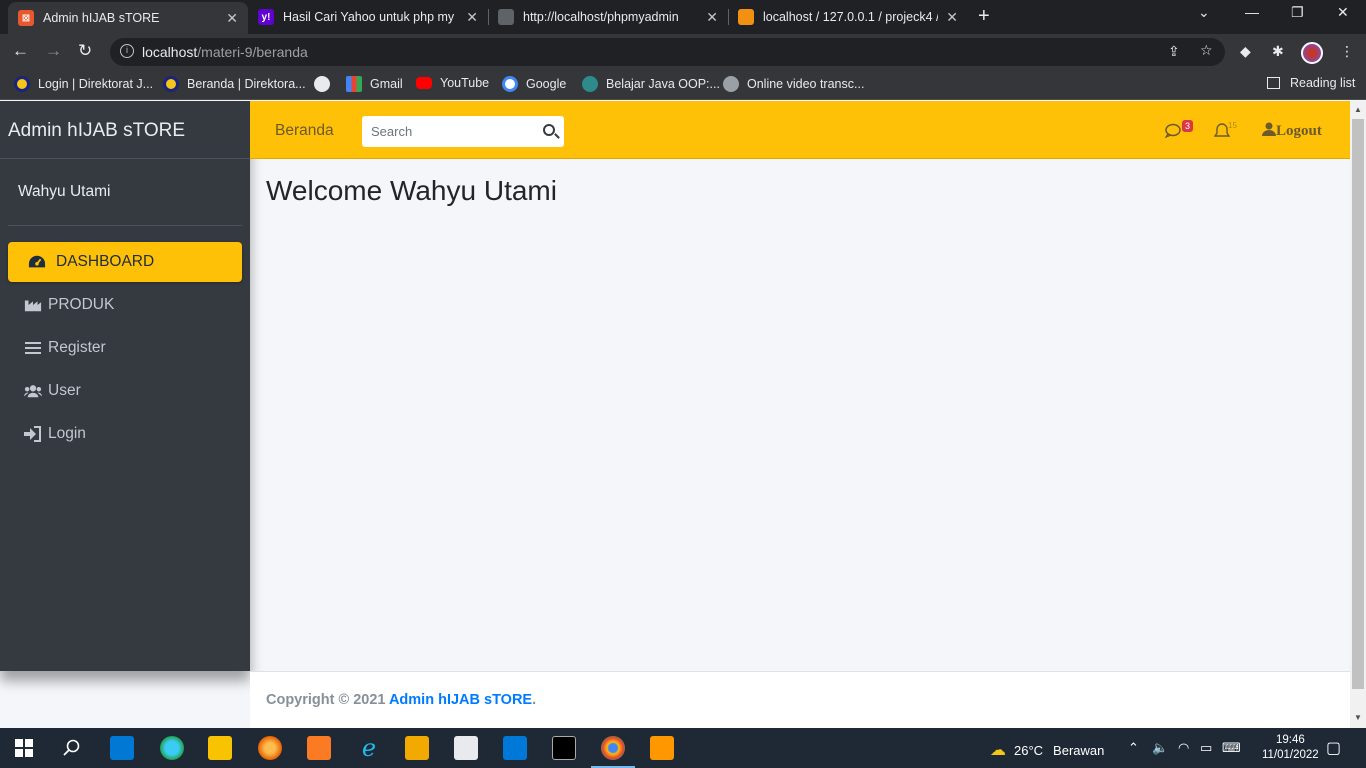 The height and width of the screenshot is (768, 1366). Describe the element at coordinates (984, 16) in the screenshot. I see `new-tab-icon: +` at that location.